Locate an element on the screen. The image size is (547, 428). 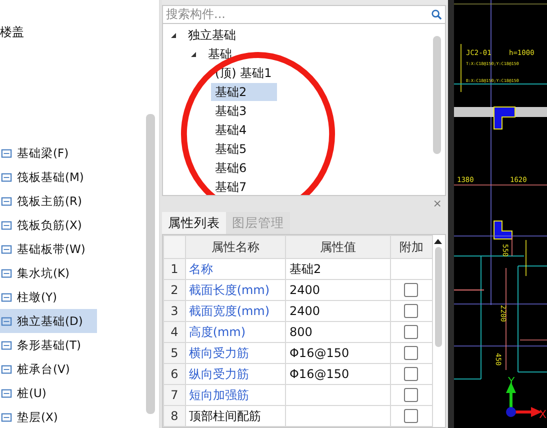
column-header: 属性值 is located at coordinates (338, 247).